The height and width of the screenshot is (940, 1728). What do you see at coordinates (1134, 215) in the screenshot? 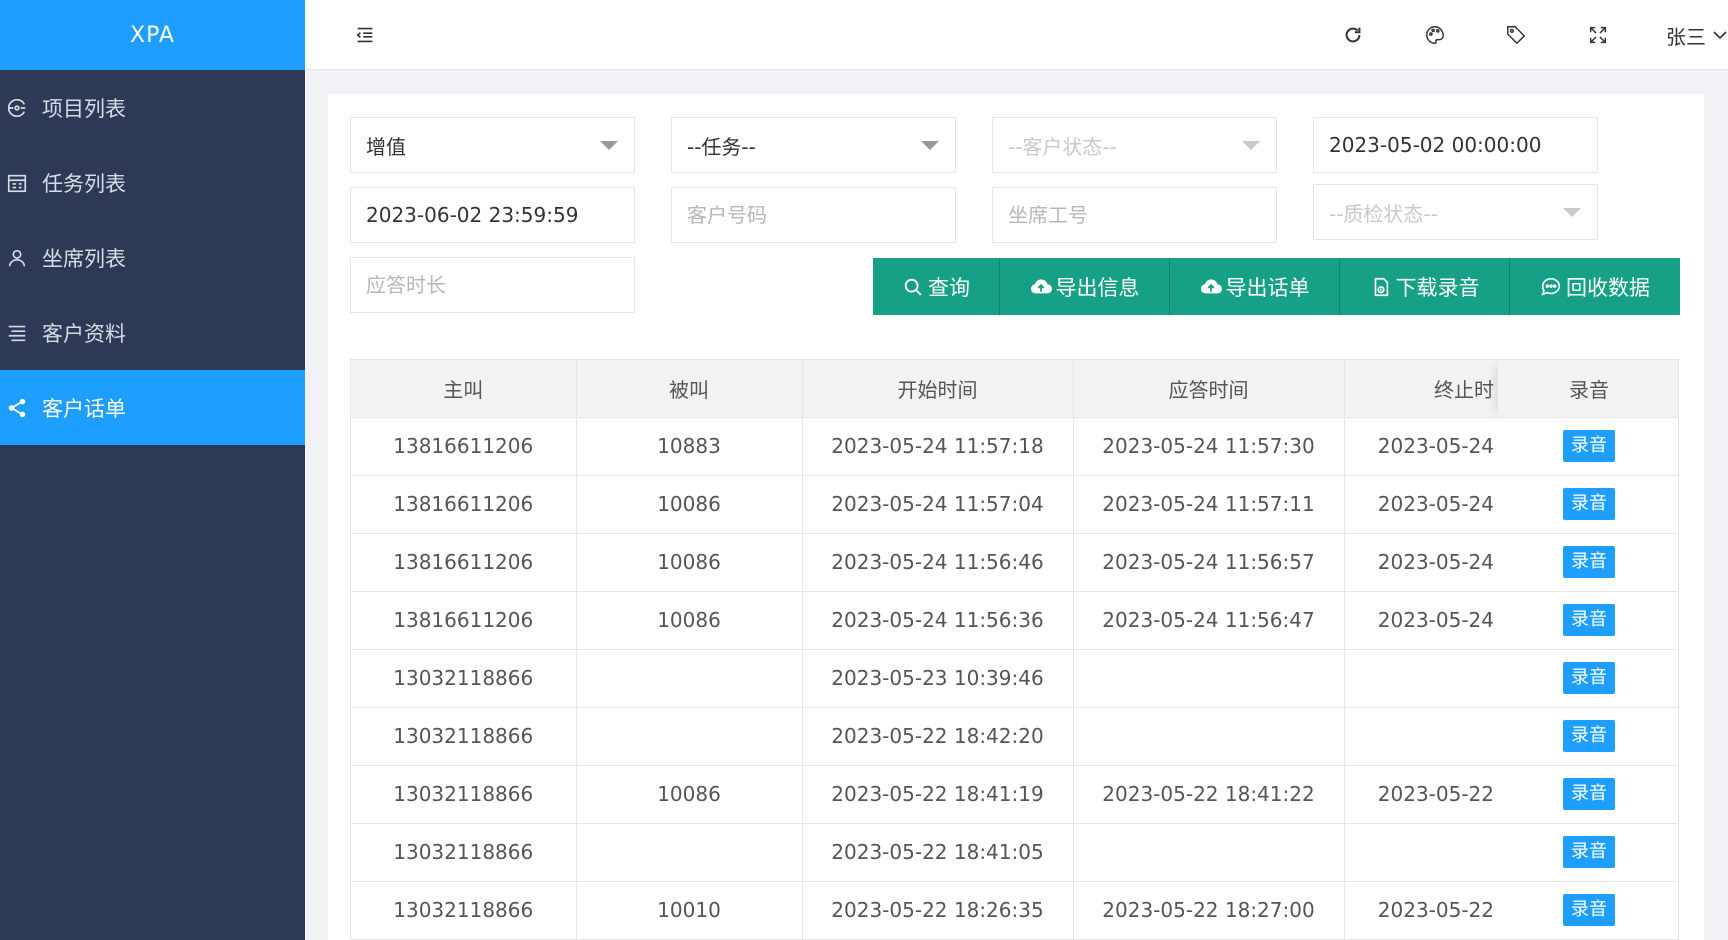
I see `agent-id-input` at bounding box center [1134, 215].